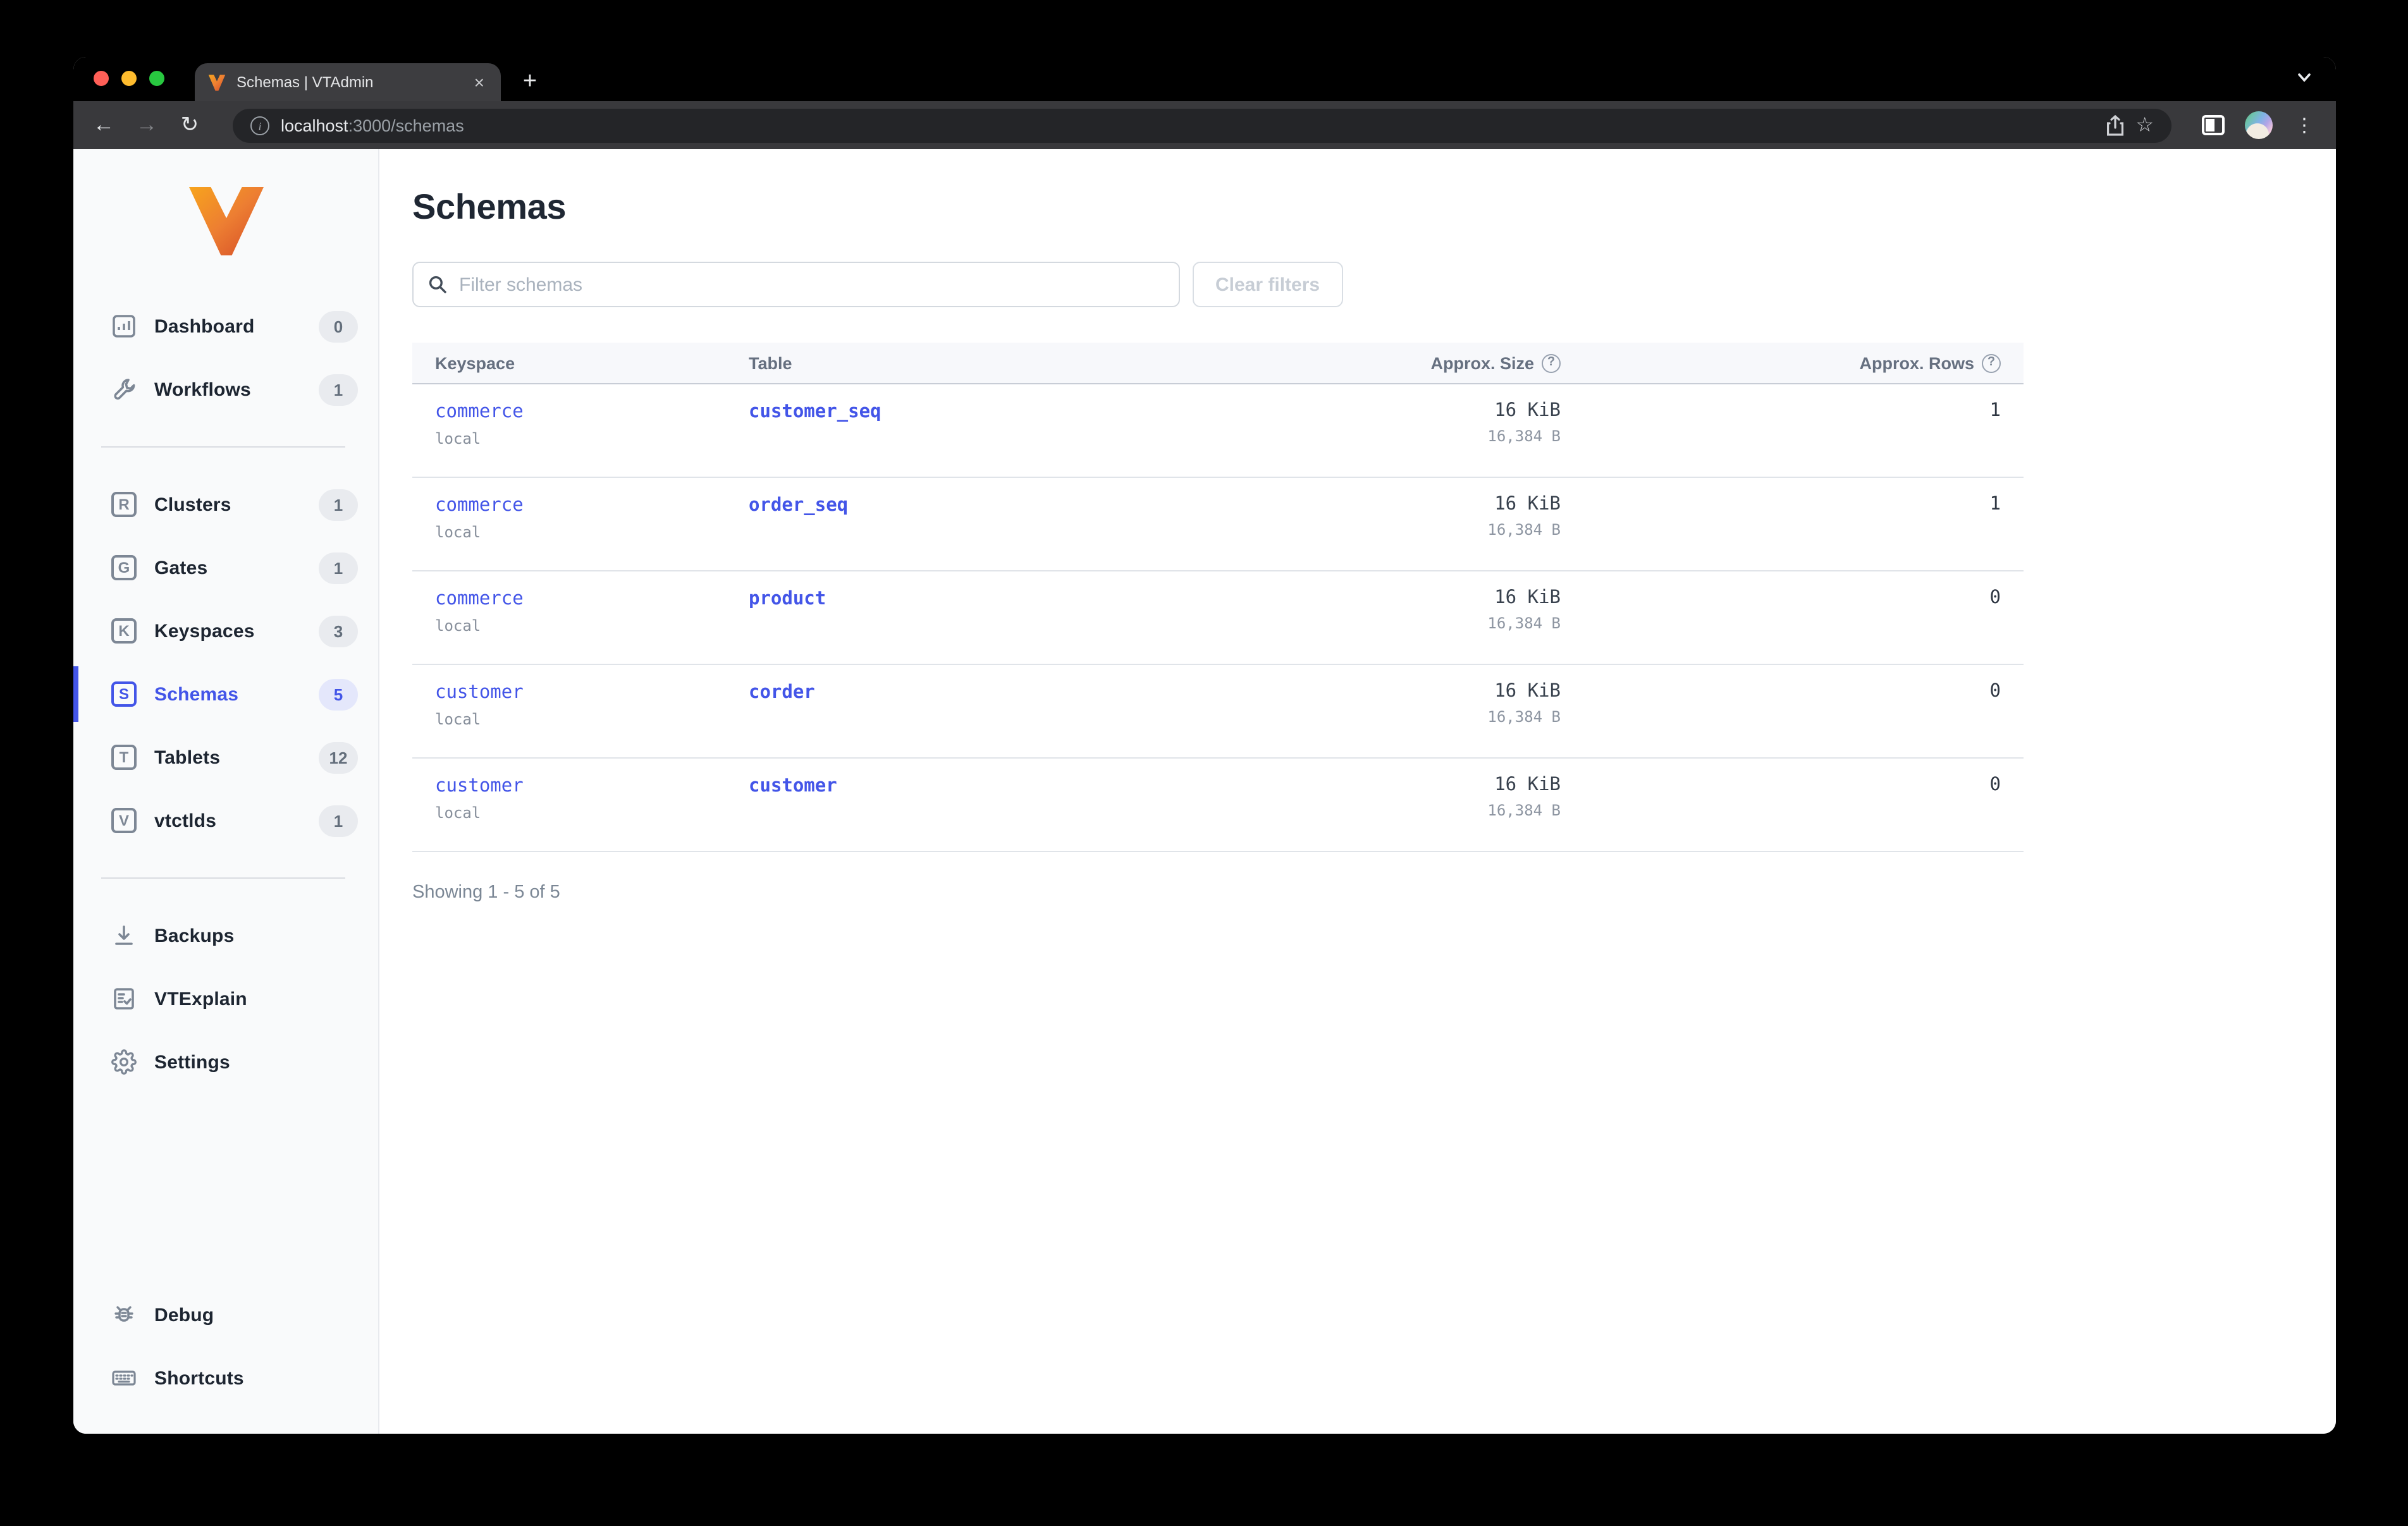 This screenshot has height=1526, width=2408. Describe the element at coordinates (486, 892) in the screenshot. I see `results-summary: Showing 1 - 5 of 5` at that location.